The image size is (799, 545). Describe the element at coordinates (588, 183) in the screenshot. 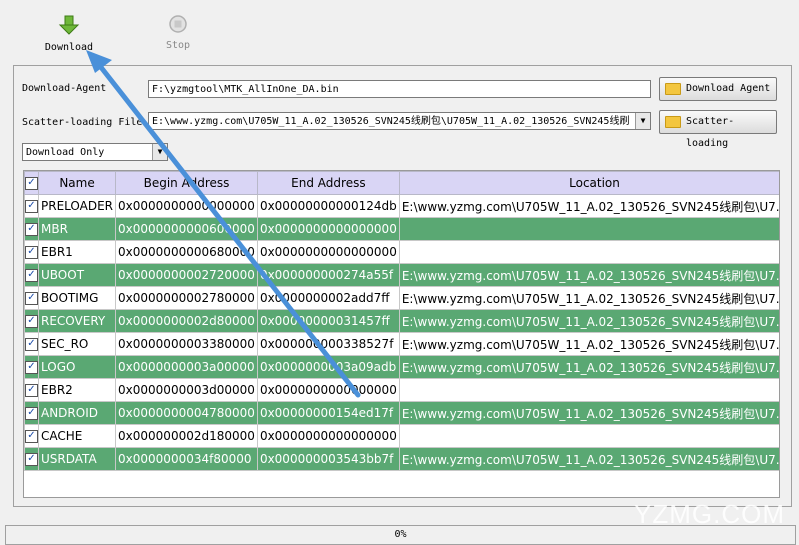

I see `column-header-location: Location` at that location.